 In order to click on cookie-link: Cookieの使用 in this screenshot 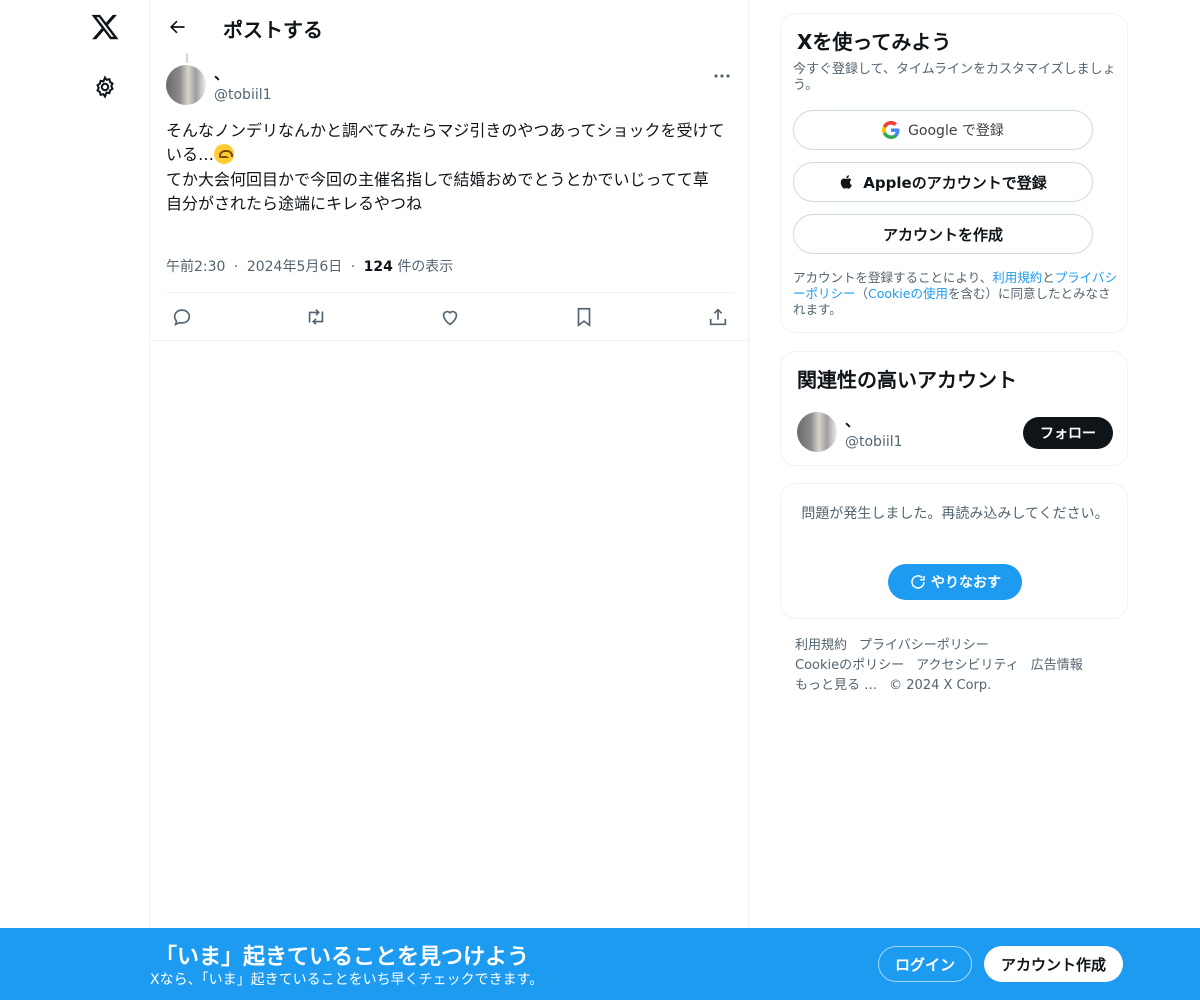, I will do `click(908, 293)`.